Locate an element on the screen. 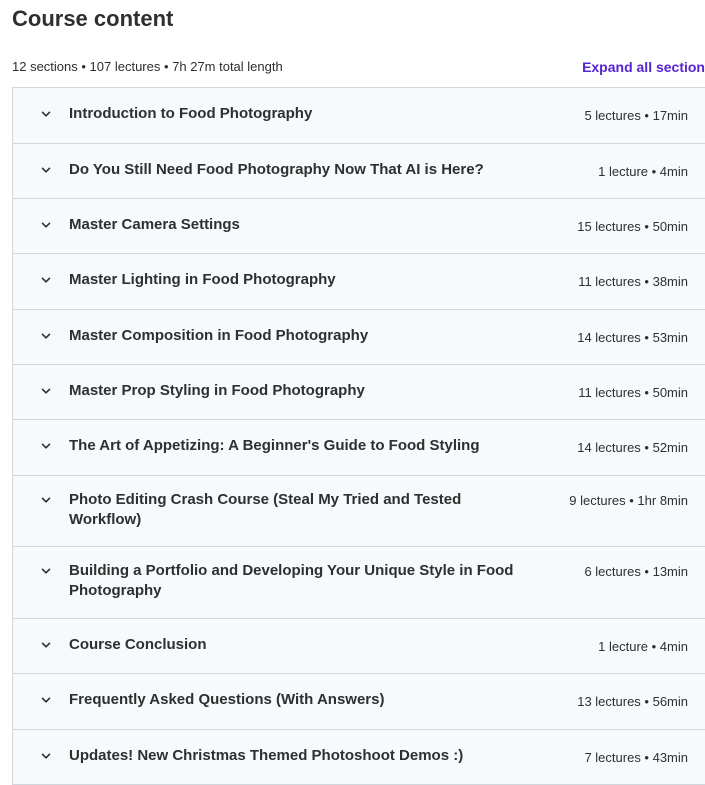 This screenshot has height=785, width=705. section-meta: 7 lectures • 43min is located at coordinates (636, 757).